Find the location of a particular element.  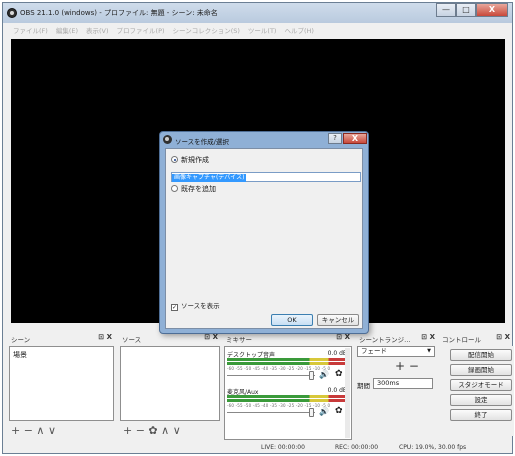

chevron-down-icon: ▼ is located at coordinates (429, 351).